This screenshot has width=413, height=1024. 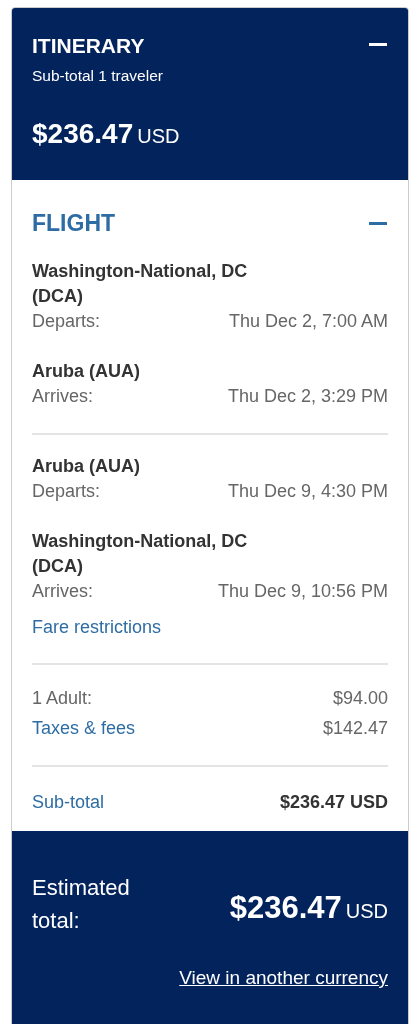 I want to click on total-label: Estimated total:, so click(x=81, y=904).